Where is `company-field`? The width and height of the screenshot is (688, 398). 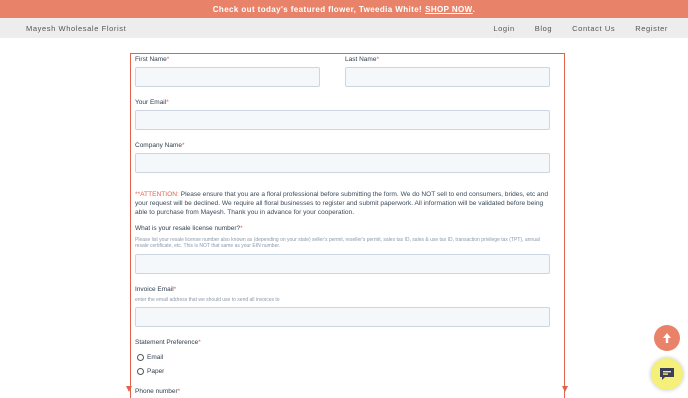
company-field is located at coordinates (342, 163).